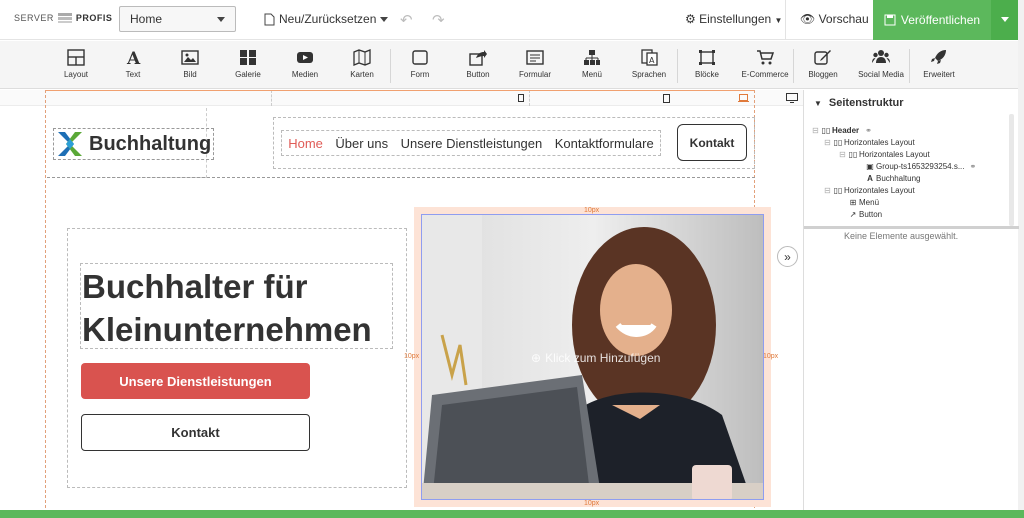 This screenshot has width=1024, height=518. I want to click on settings-button: ⚙ Einstellungen ▼, so click(733, 19).